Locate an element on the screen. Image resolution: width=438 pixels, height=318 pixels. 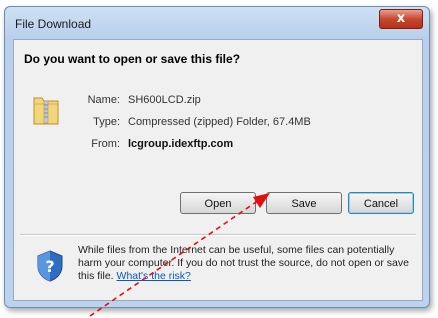
security-shield-icon: ? is located at coordinates (50, 268).